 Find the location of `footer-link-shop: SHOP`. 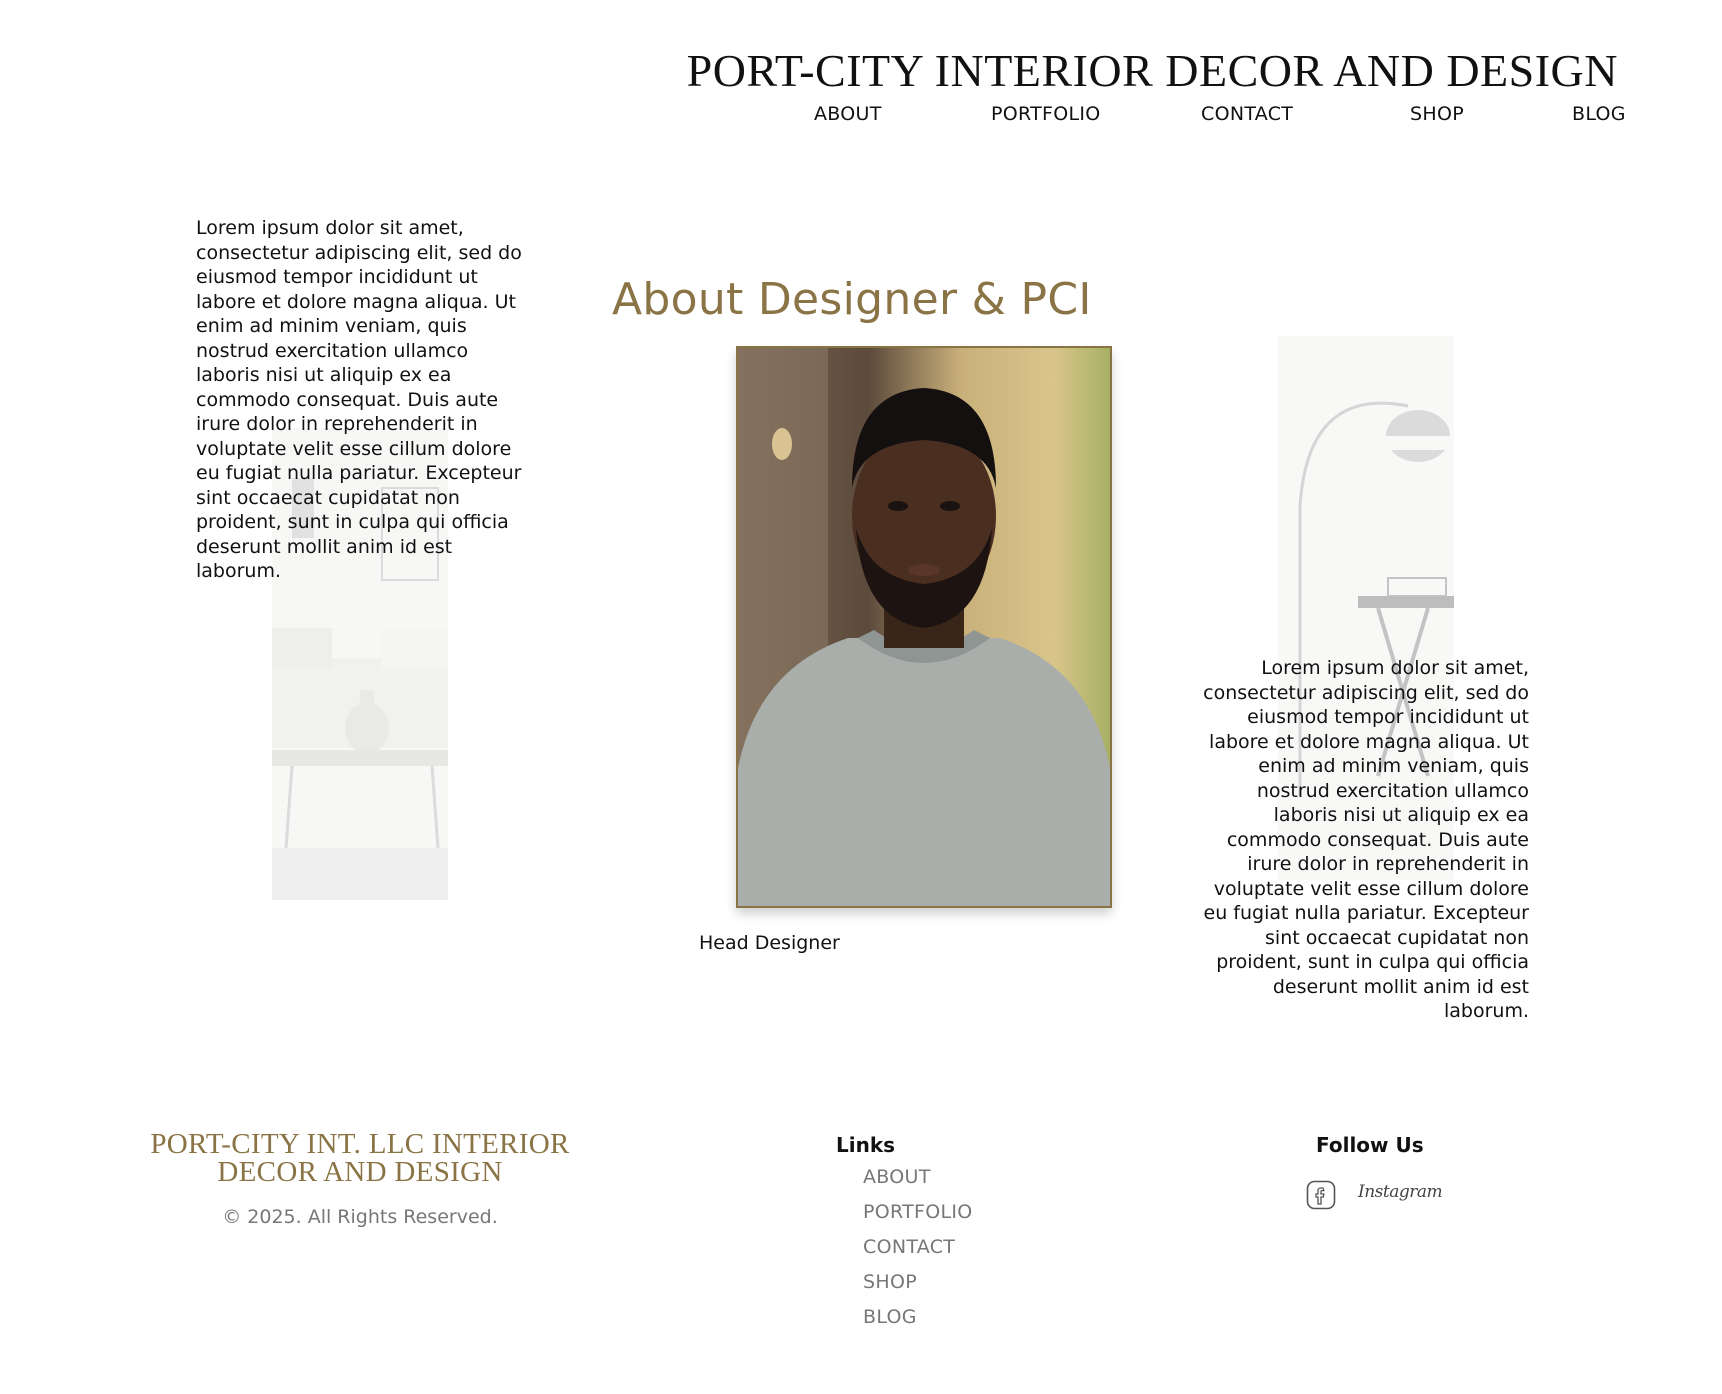

footer-link-shop: SHOP is located at coordinates (918, 1286).